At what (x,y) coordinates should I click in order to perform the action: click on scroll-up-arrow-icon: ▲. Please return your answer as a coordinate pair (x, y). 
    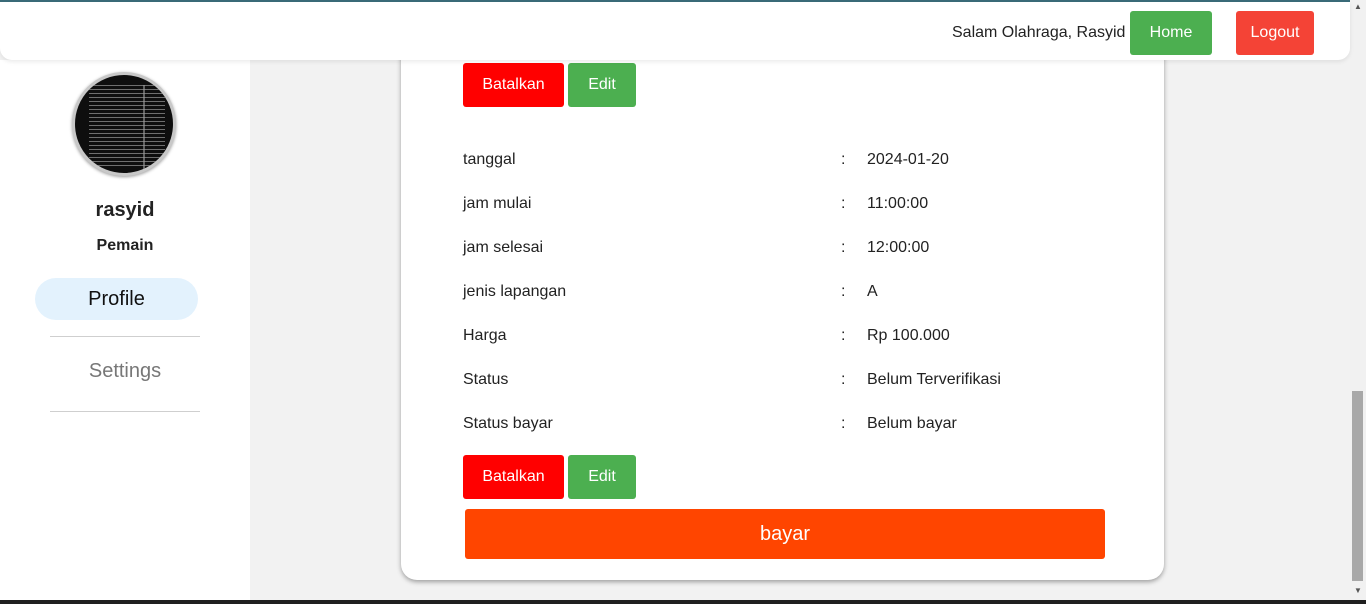
    Looking at the image, I should click on (1358, 7).